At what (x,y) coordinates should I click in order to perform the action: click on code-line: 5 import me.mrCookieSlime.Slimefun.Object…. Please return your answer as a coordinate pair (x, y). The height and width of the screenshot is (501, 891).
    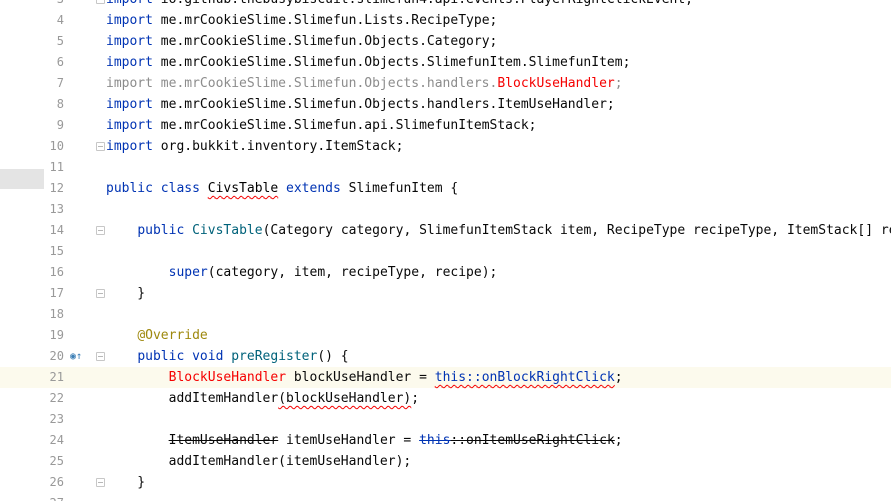
    Looking at the image, I should click on (445, 41).